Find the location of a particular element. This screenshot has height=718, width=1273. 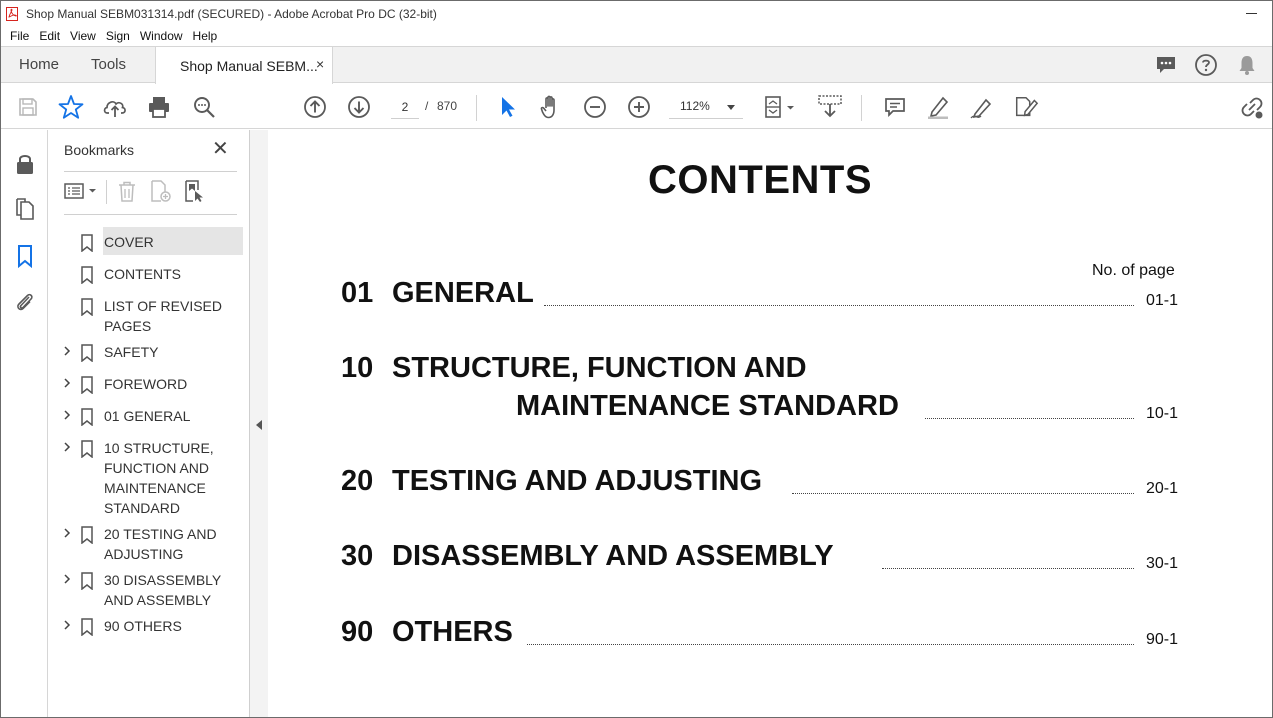

bookmark-options-icon is located at coordinates (81, 191).